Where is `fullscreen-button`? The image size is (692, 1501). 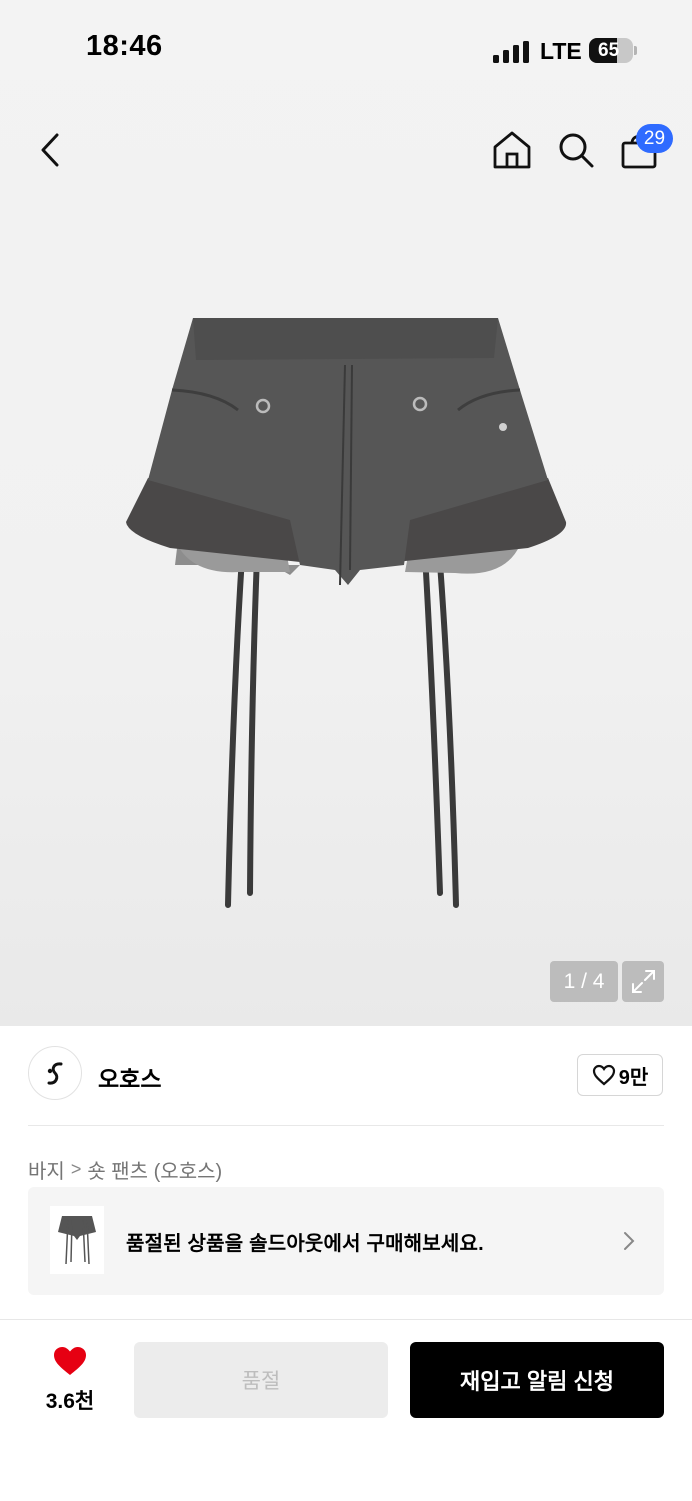 fullscreen-button is located at coordinates (643, 981).